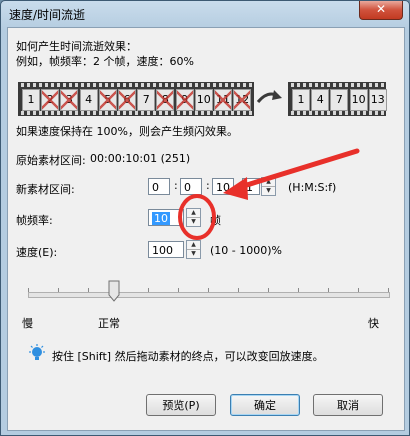 The height and width of the screenshot is (436, 410). I want to click on new-range-spinner: ▲ ▼, so click(268, 186).